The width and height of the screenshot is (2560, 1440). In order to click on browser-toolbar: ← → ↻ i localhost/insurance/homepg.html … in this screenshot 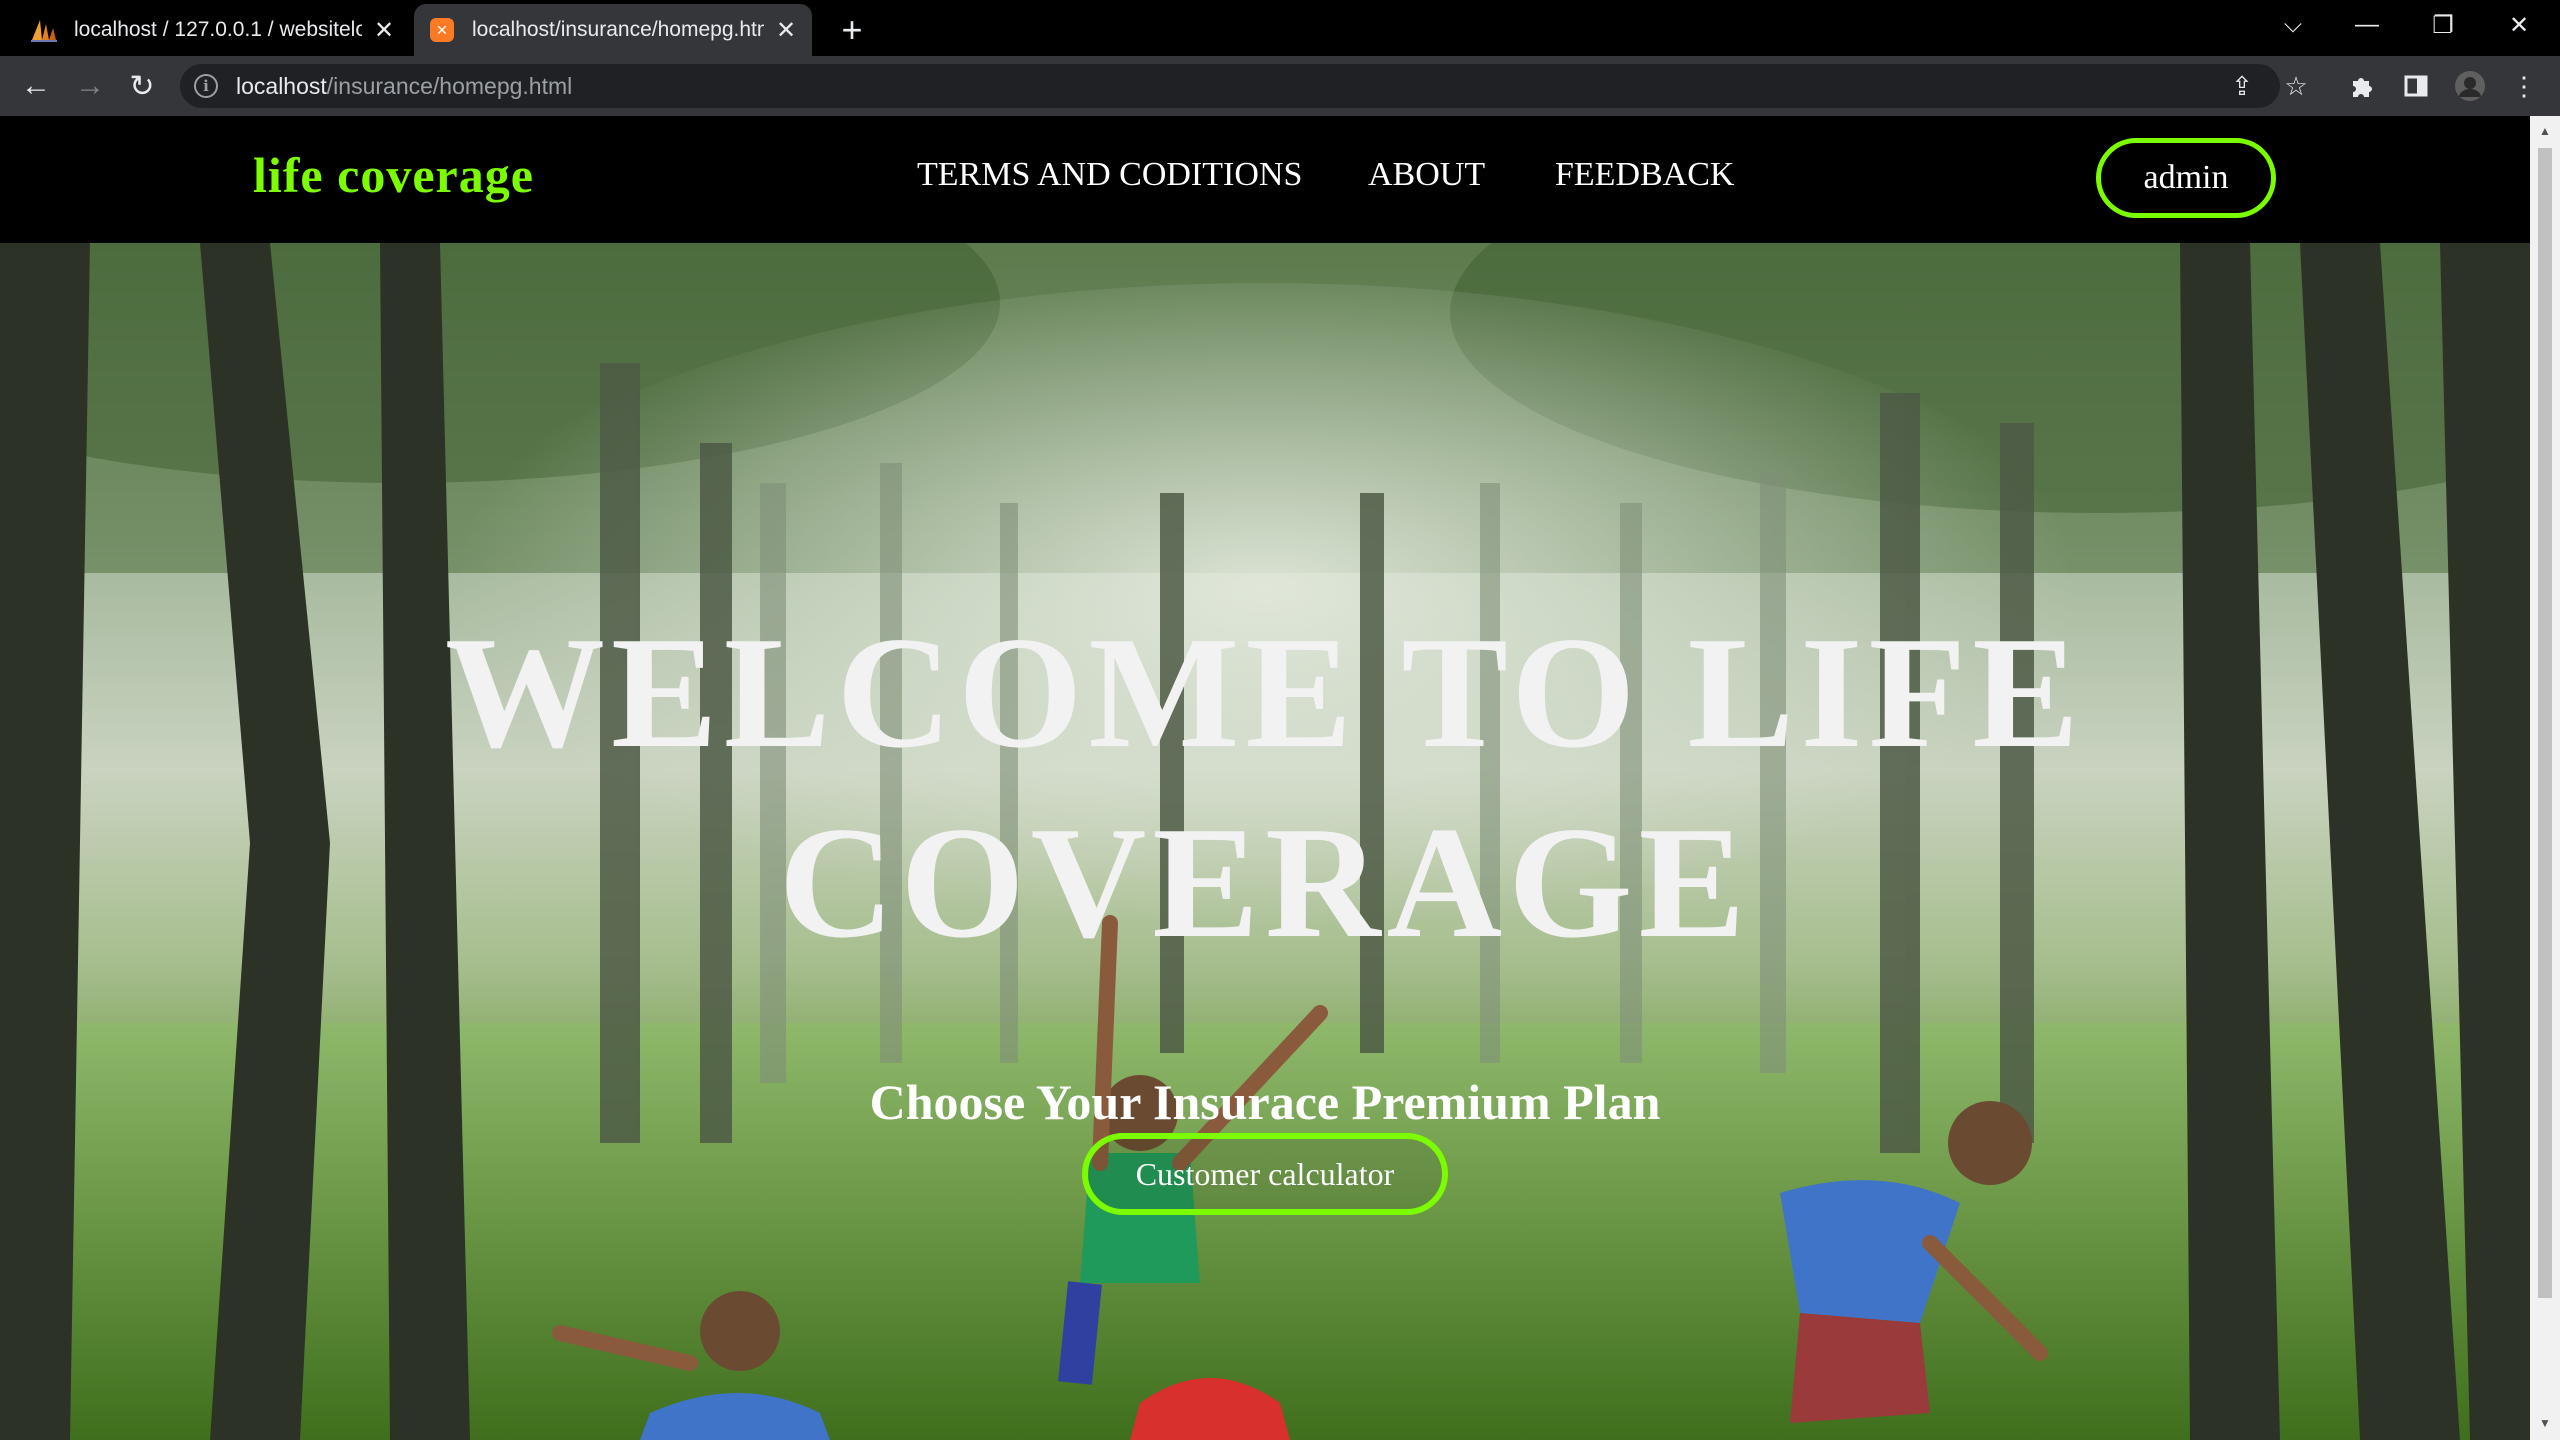, I will do `click(1280, 86)`.